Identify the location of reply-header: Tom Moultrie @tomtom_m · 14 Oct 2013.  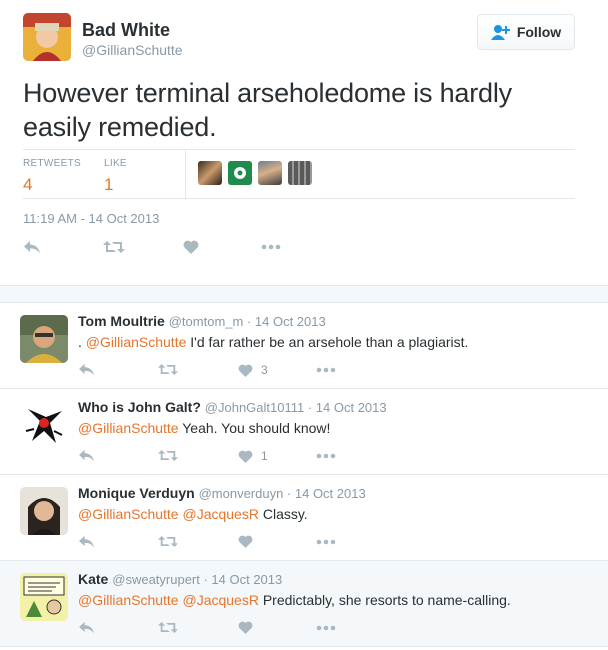
(202, 321).